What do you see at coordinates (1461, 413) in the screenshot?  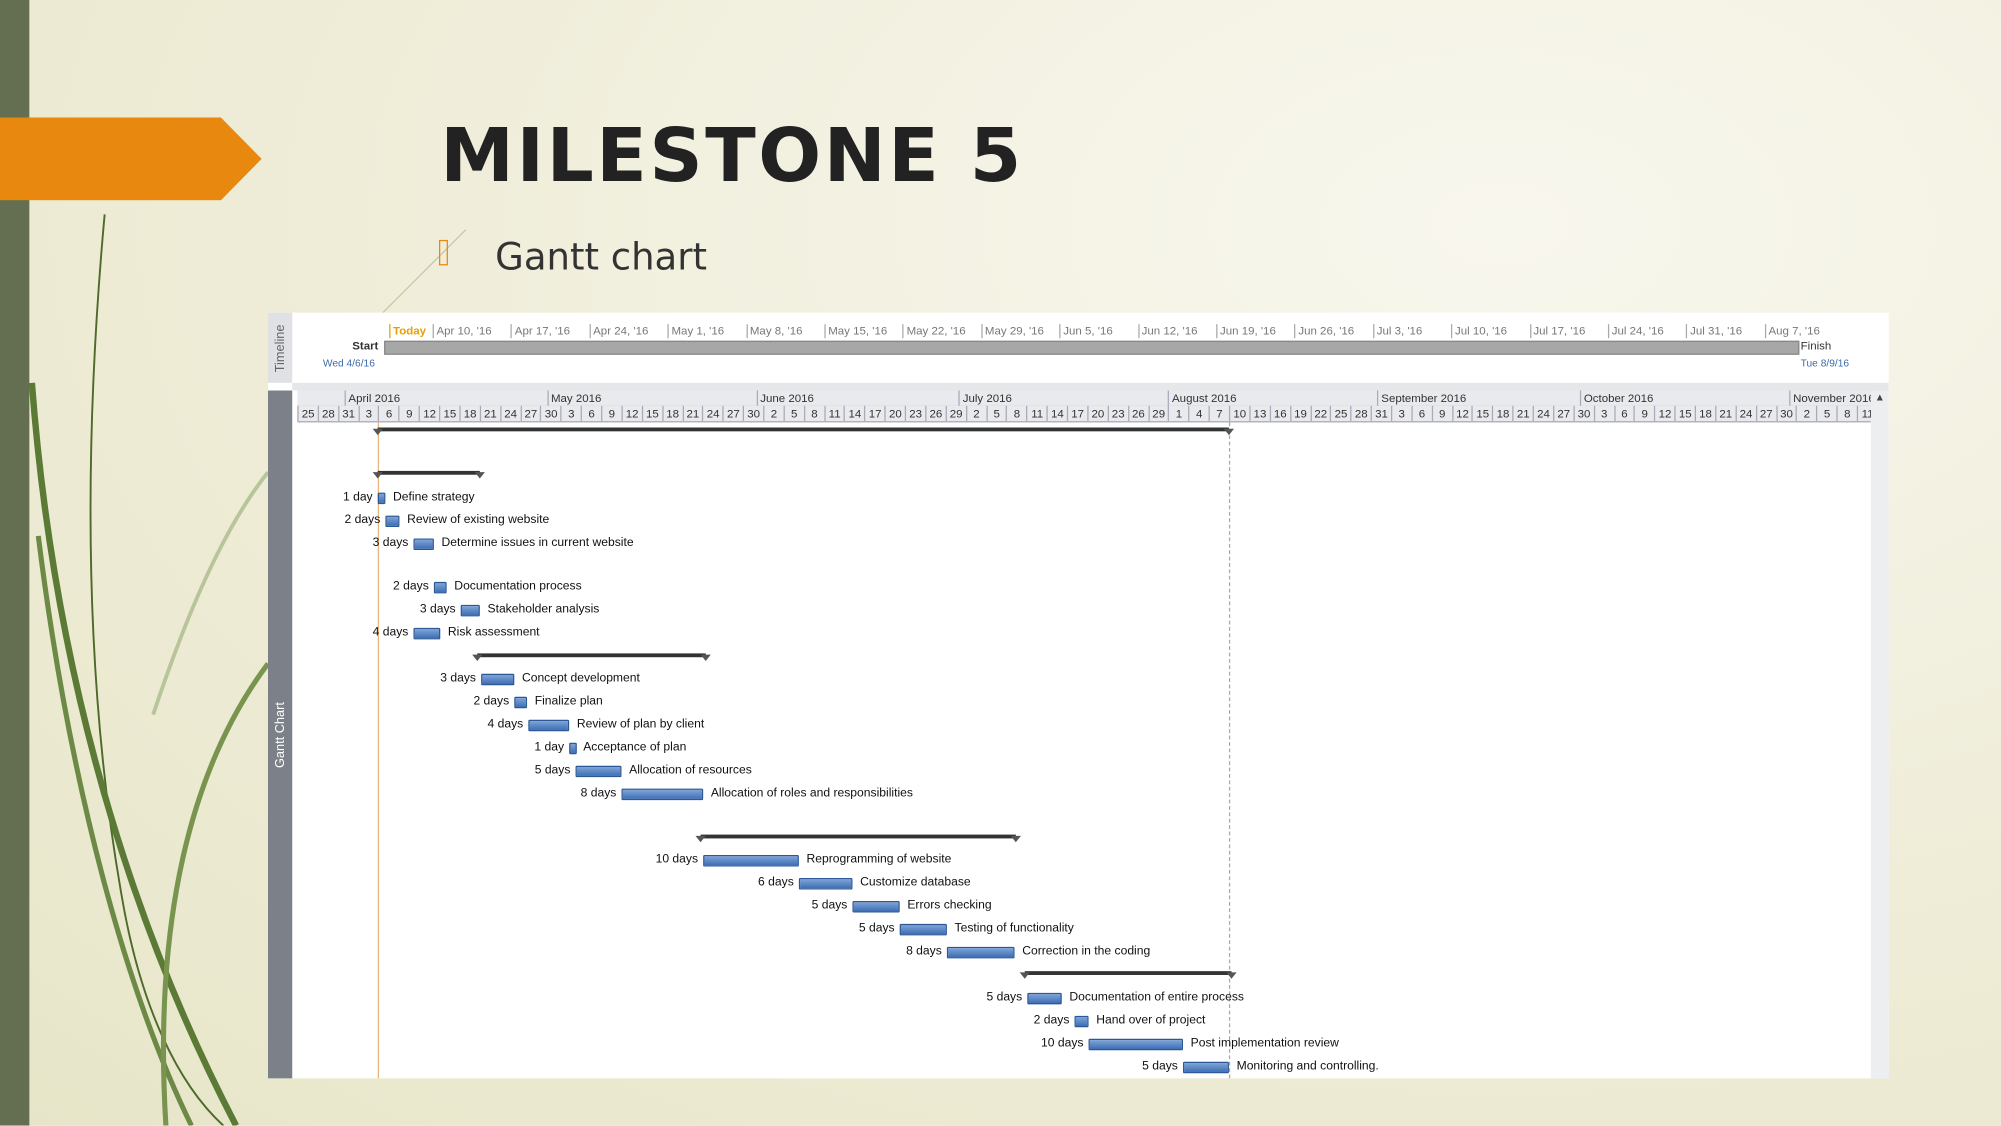 I see `day-label: 12` at bounding box center [1461, 413].